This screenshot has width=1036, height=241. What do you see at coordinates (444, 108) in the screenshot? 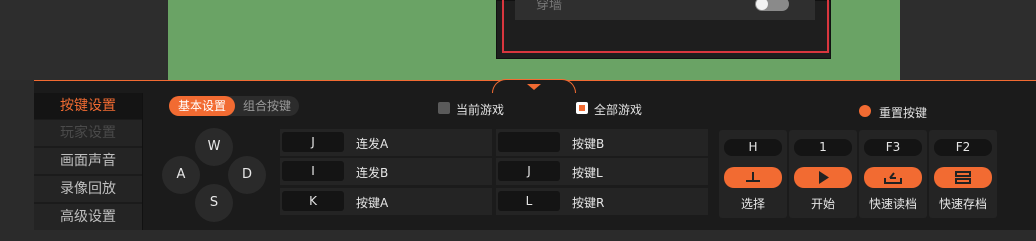
I see `current-game-checkbox` at bounding box center [444, 108].